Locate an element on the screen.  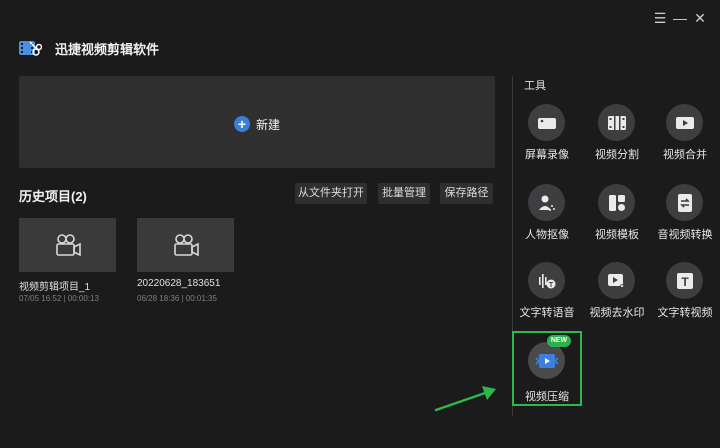
batch-manage-button: 批量管理 is located at coordinates (404, 193).